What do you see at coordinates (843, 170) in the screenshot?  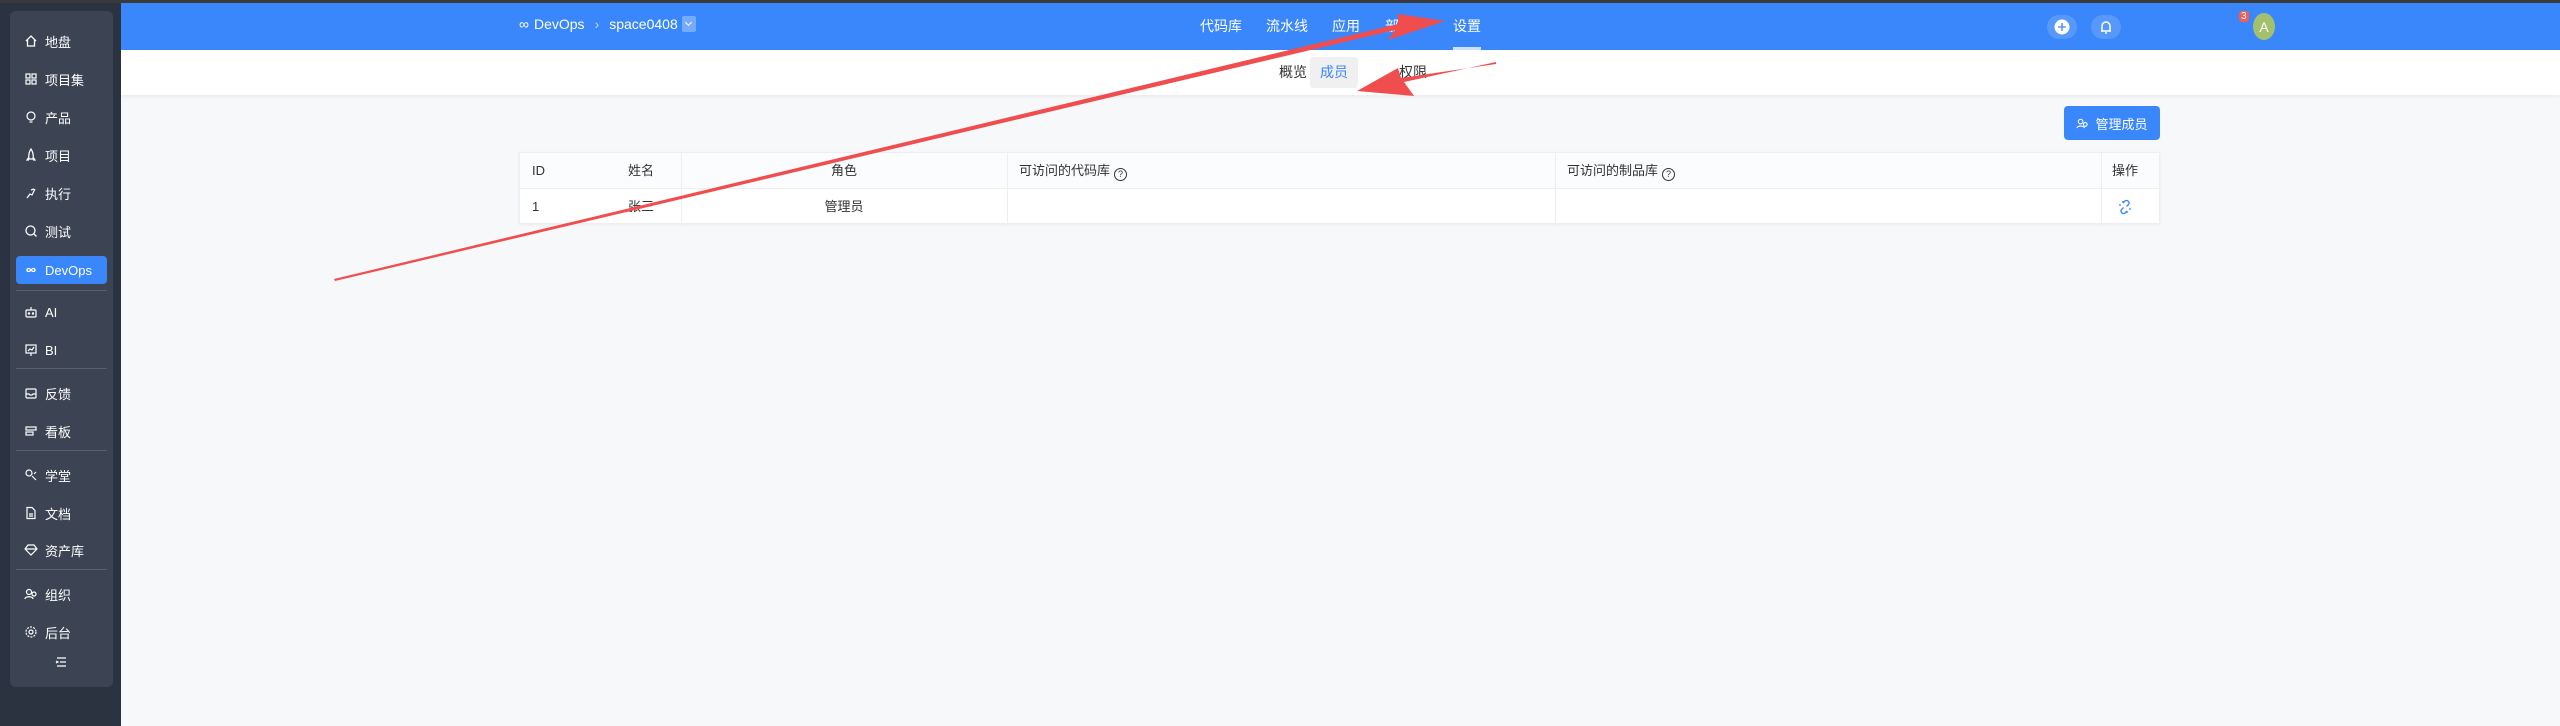 I see `column-role: 角色` at bounding box center [843, 170].